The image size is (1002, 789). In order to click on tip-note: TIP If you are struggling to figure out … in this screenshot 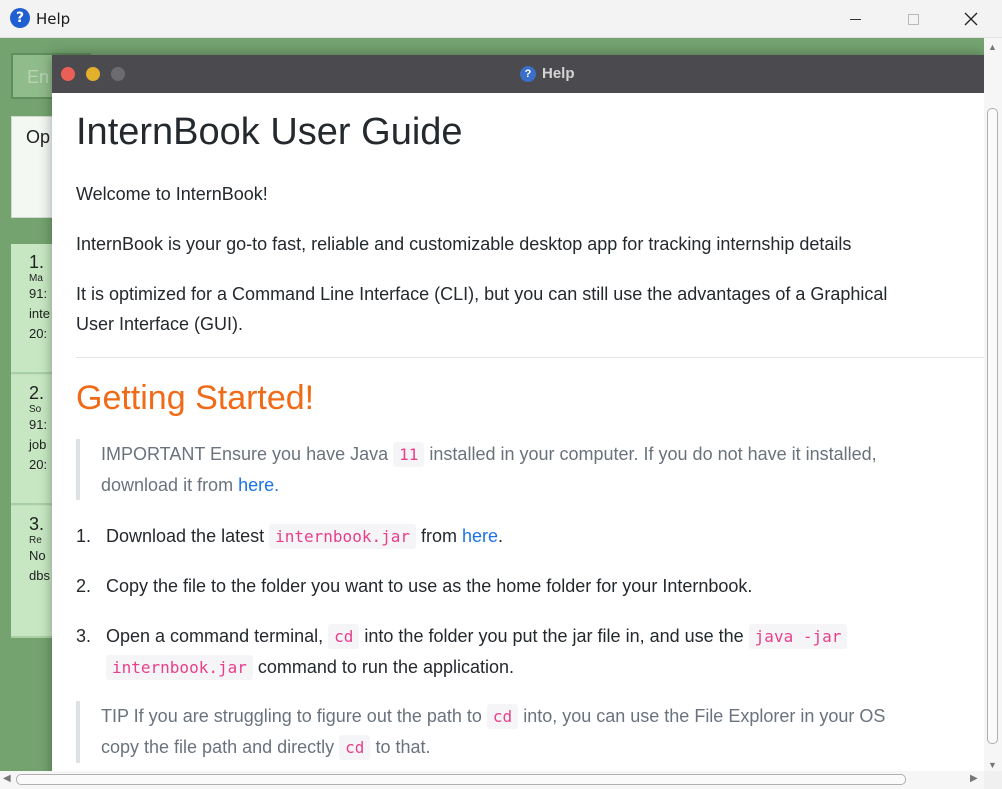, I will do `click(530, 732)`.